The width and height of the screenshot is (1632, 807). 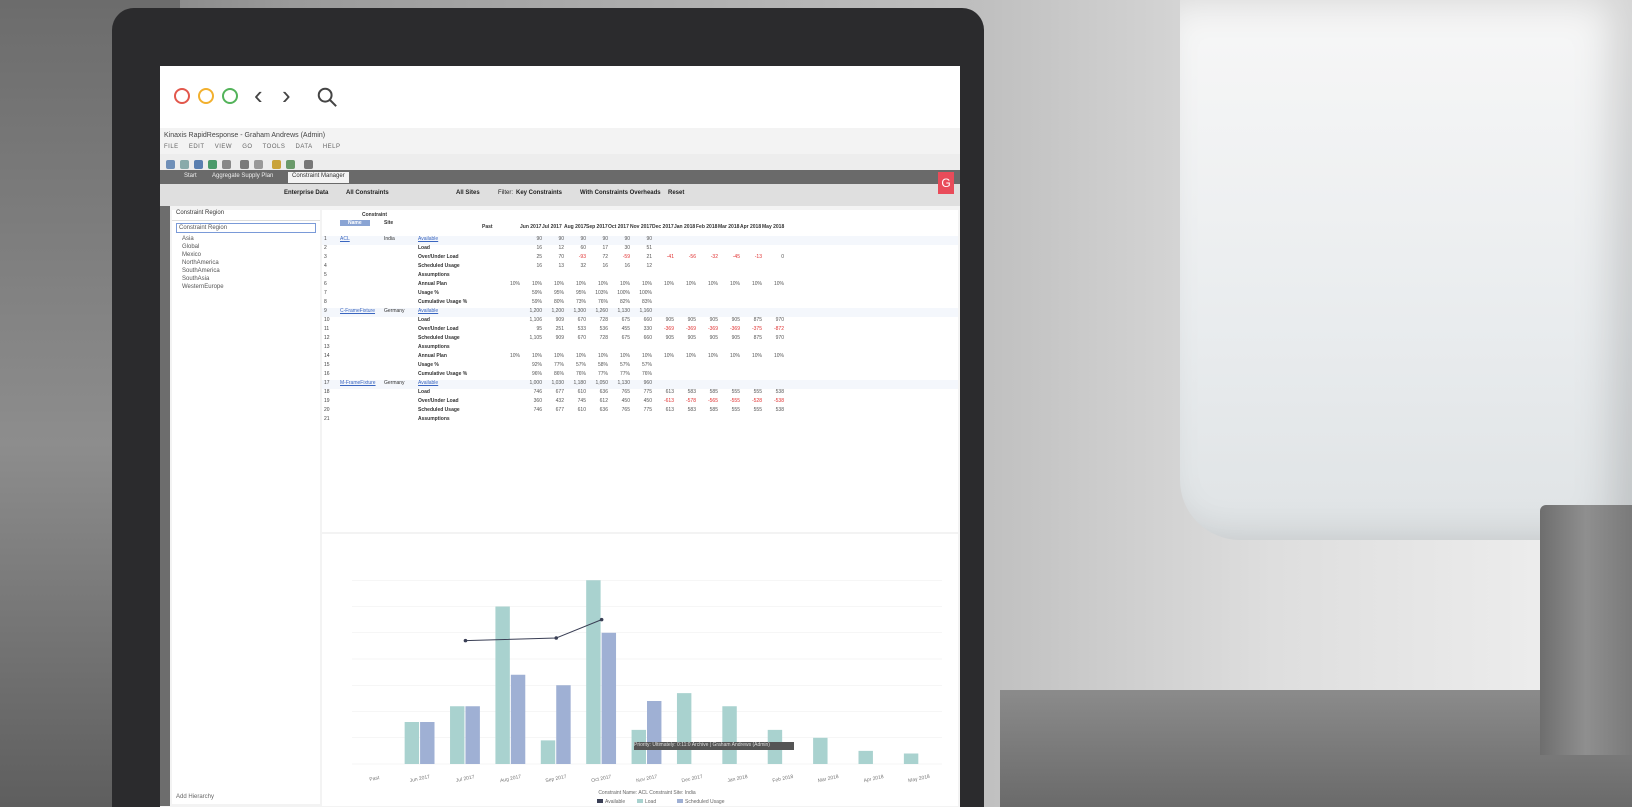 I want to click on grid-cell: 25, so click(x=532, y=257).